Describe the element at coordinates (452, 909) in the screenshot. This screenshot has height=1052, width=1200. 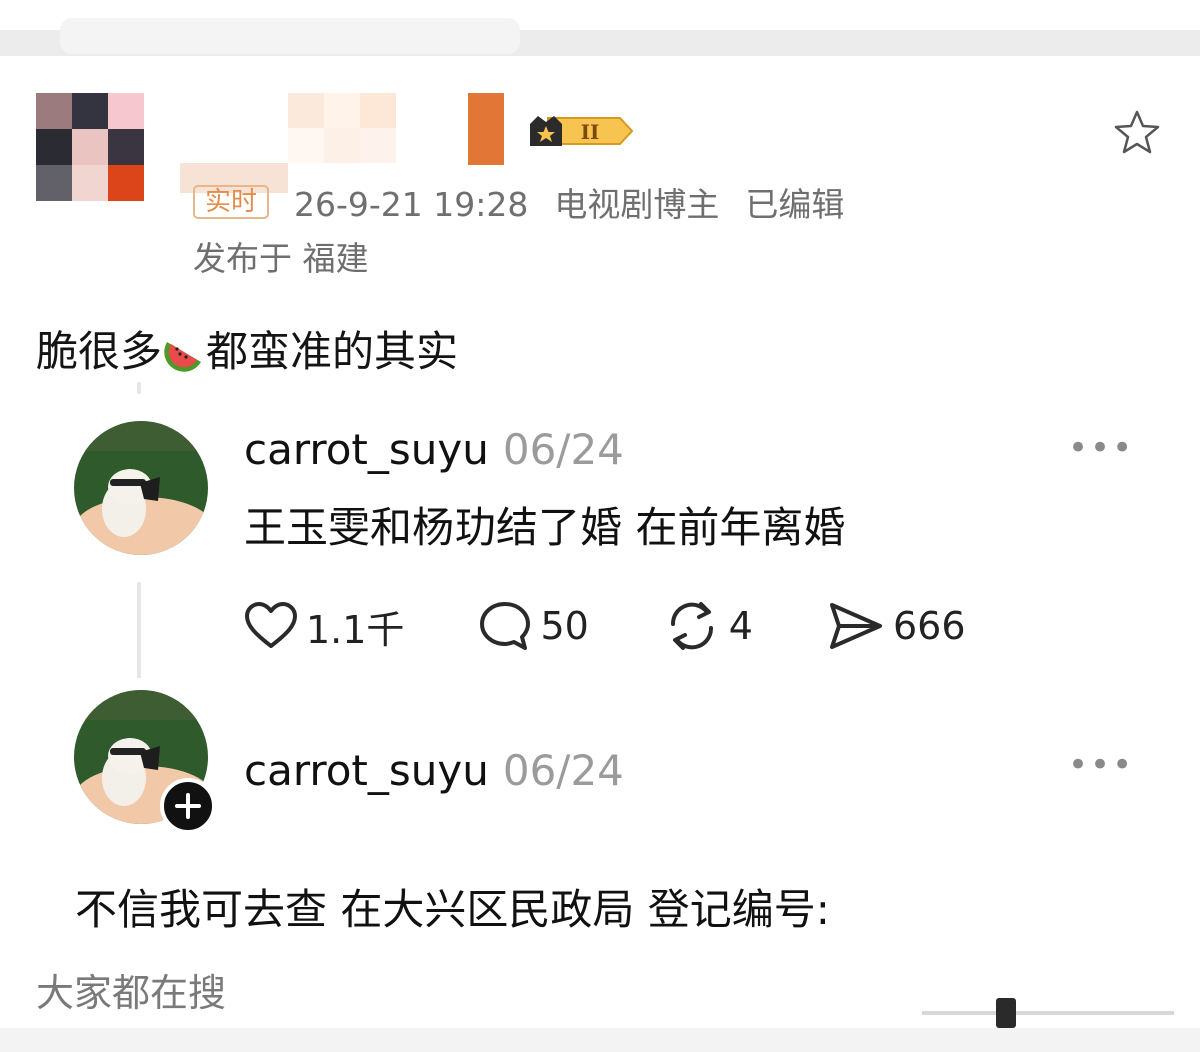
I see `comment-text: 不信我可去查 在大兴区民政局 登记编号:` at that location.